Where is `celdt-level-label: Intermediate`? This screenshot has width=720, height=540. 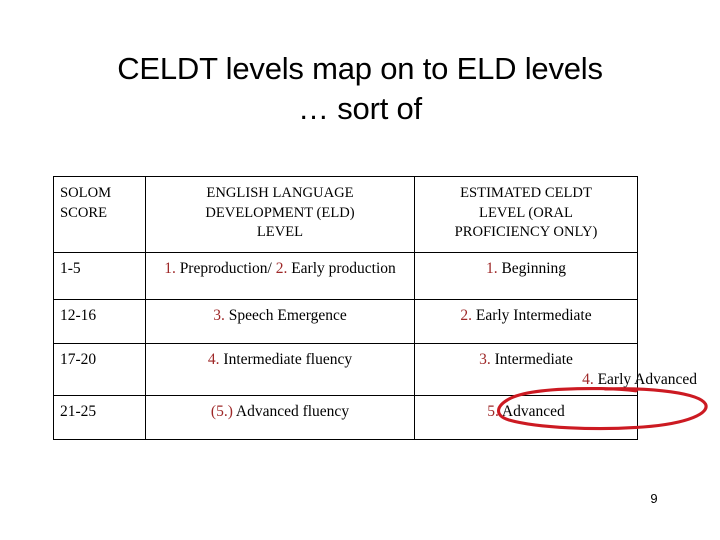 celdt-level-label: Intermediate is located at coordinates (531, 359).